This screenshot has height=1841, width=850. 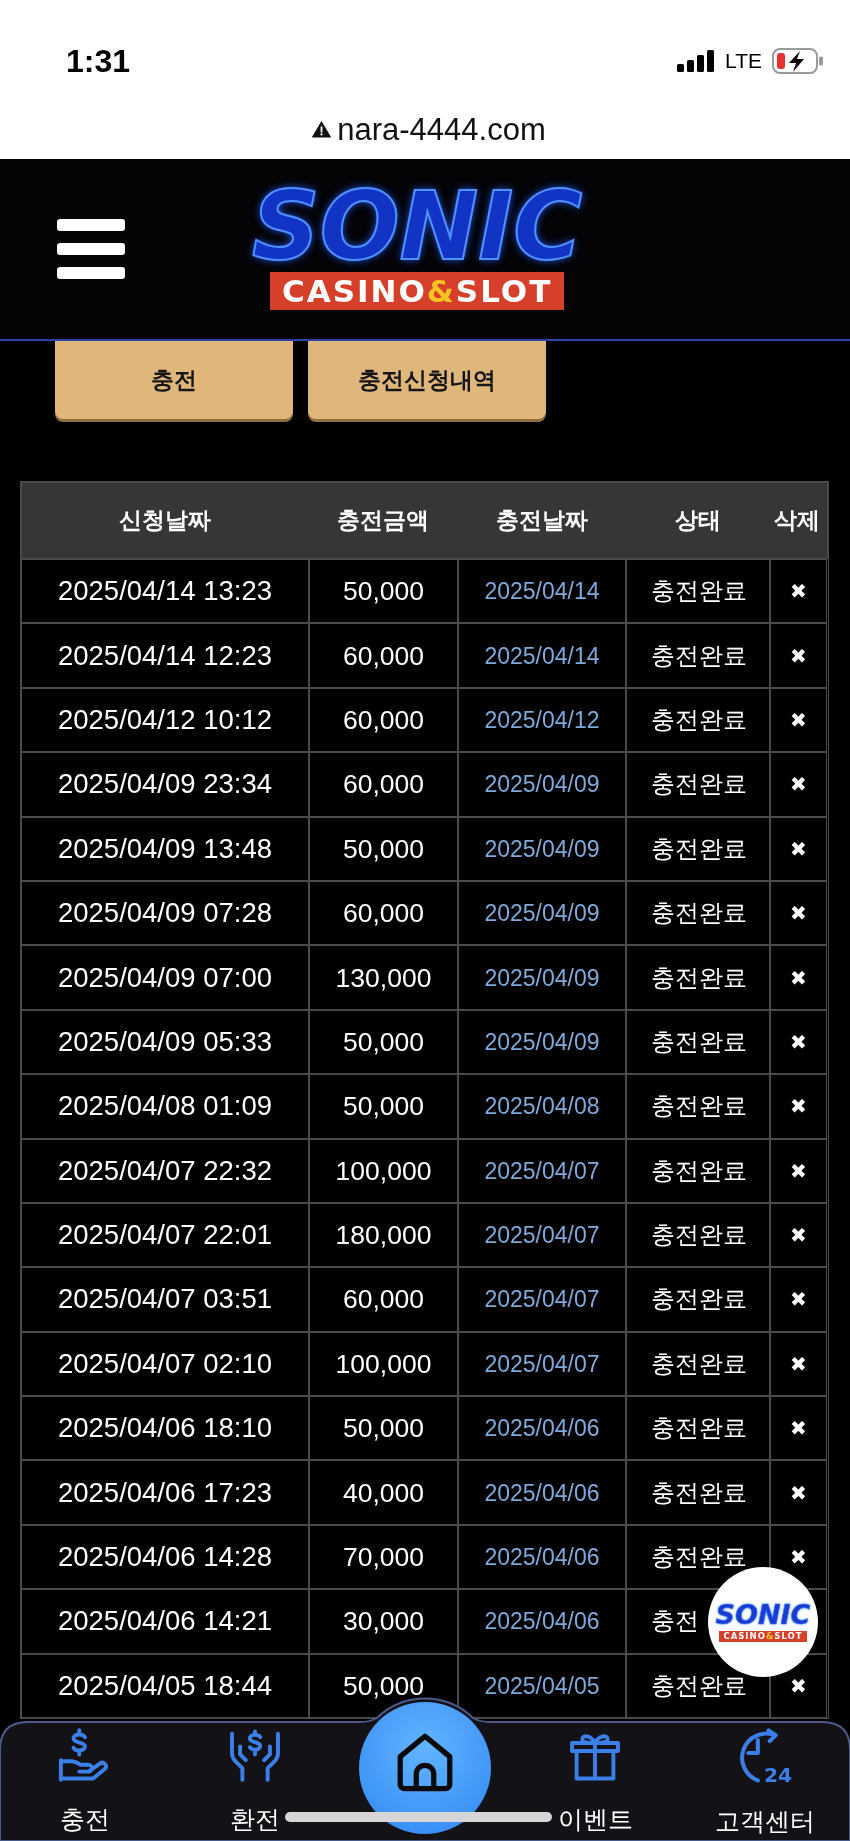 What do you see at coordinates (165, 1621) in the screenshot?
I see `request-time: 2025/04/06 14:21` at bounding box center [165, 1621].